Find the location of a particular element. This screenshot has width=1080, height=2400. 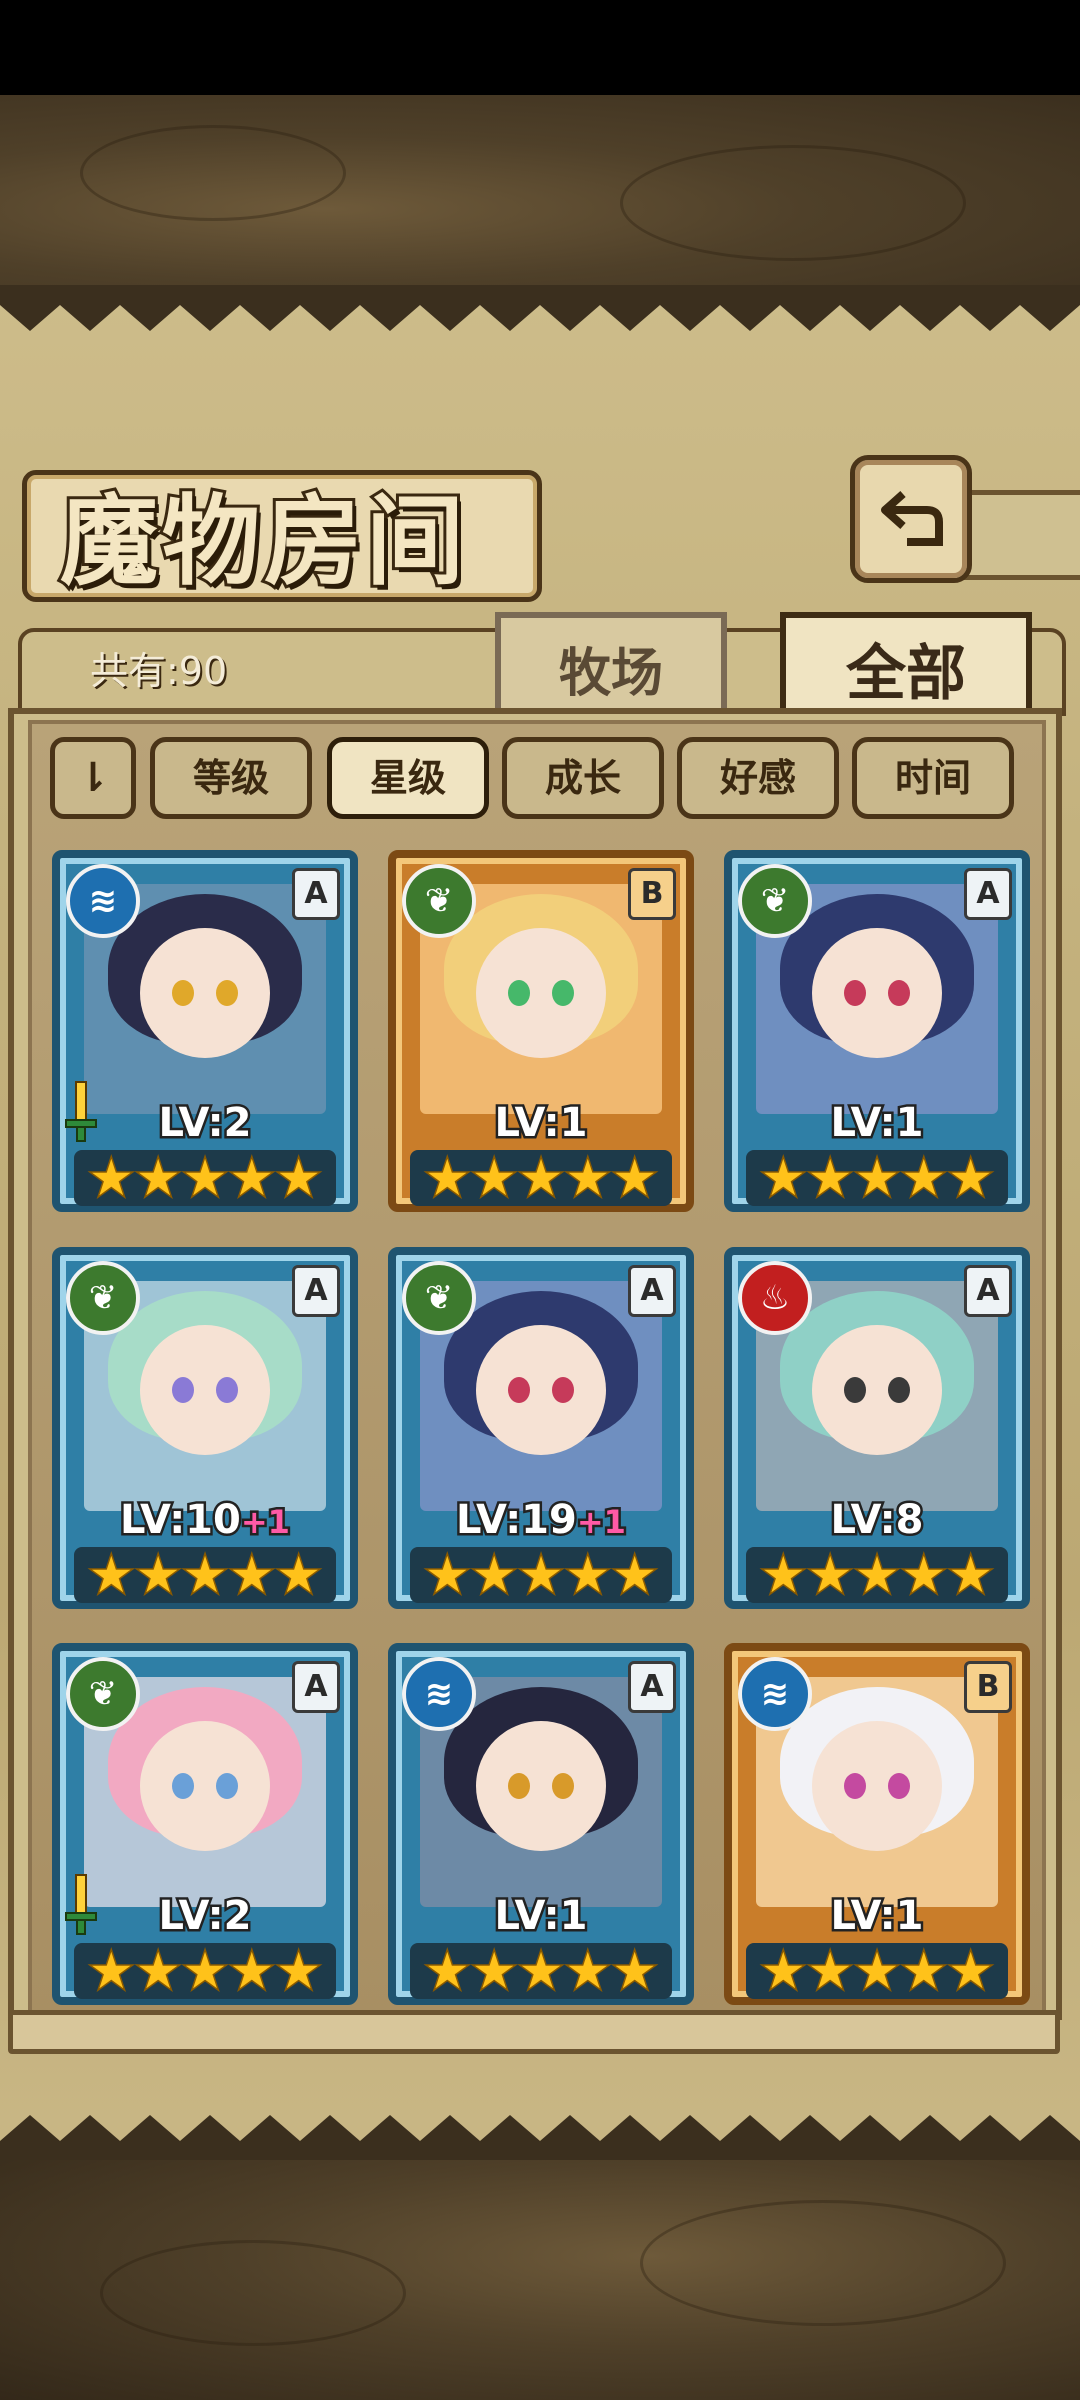

level-value: LV:8 is located at coordinates (877, 1520).